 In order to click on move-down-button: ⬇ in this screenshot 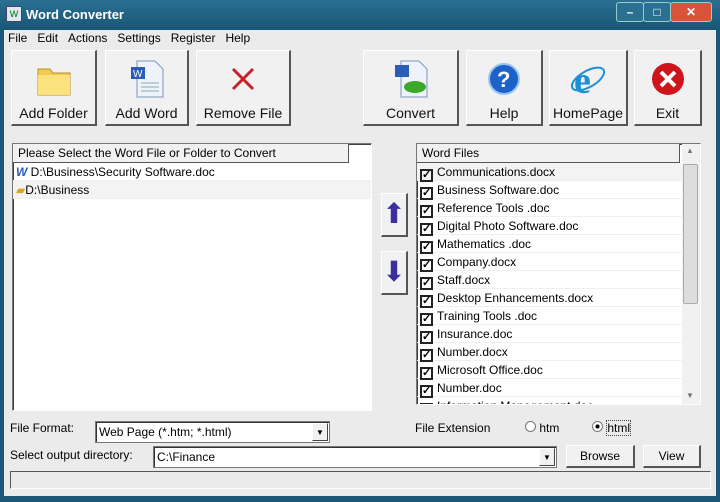, I will do `click(394, 273)`.